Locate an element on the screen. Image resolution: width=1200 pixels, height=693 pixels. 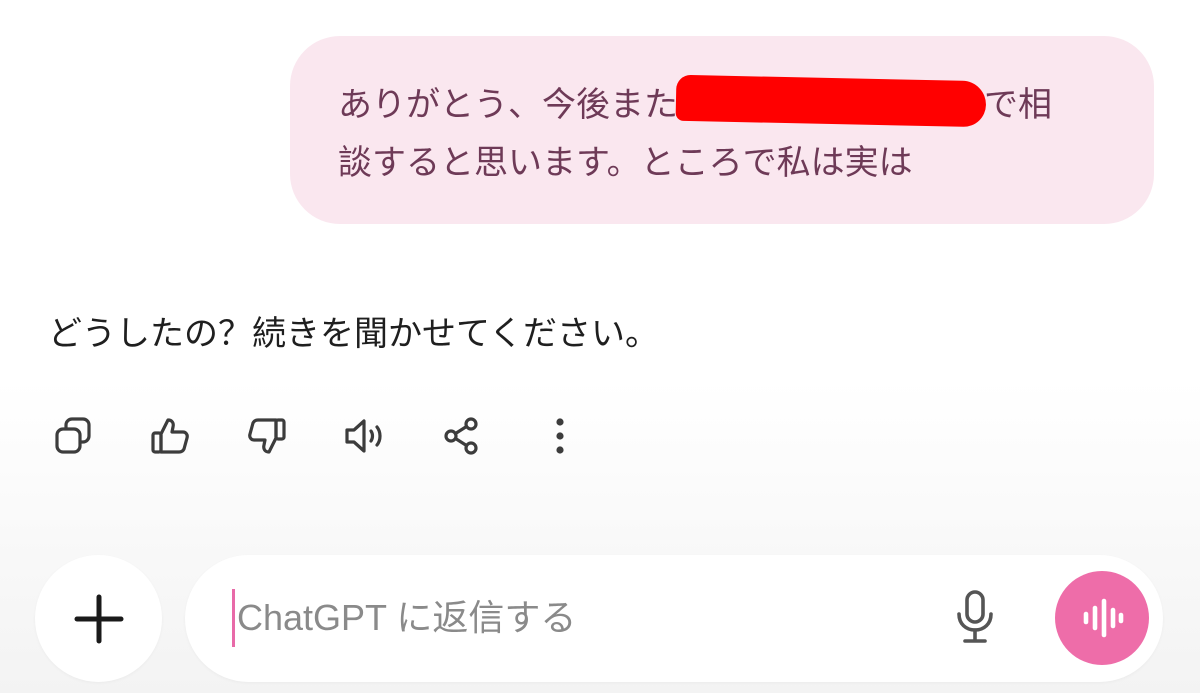
speaker-icon is located at coordinates (363, 436).